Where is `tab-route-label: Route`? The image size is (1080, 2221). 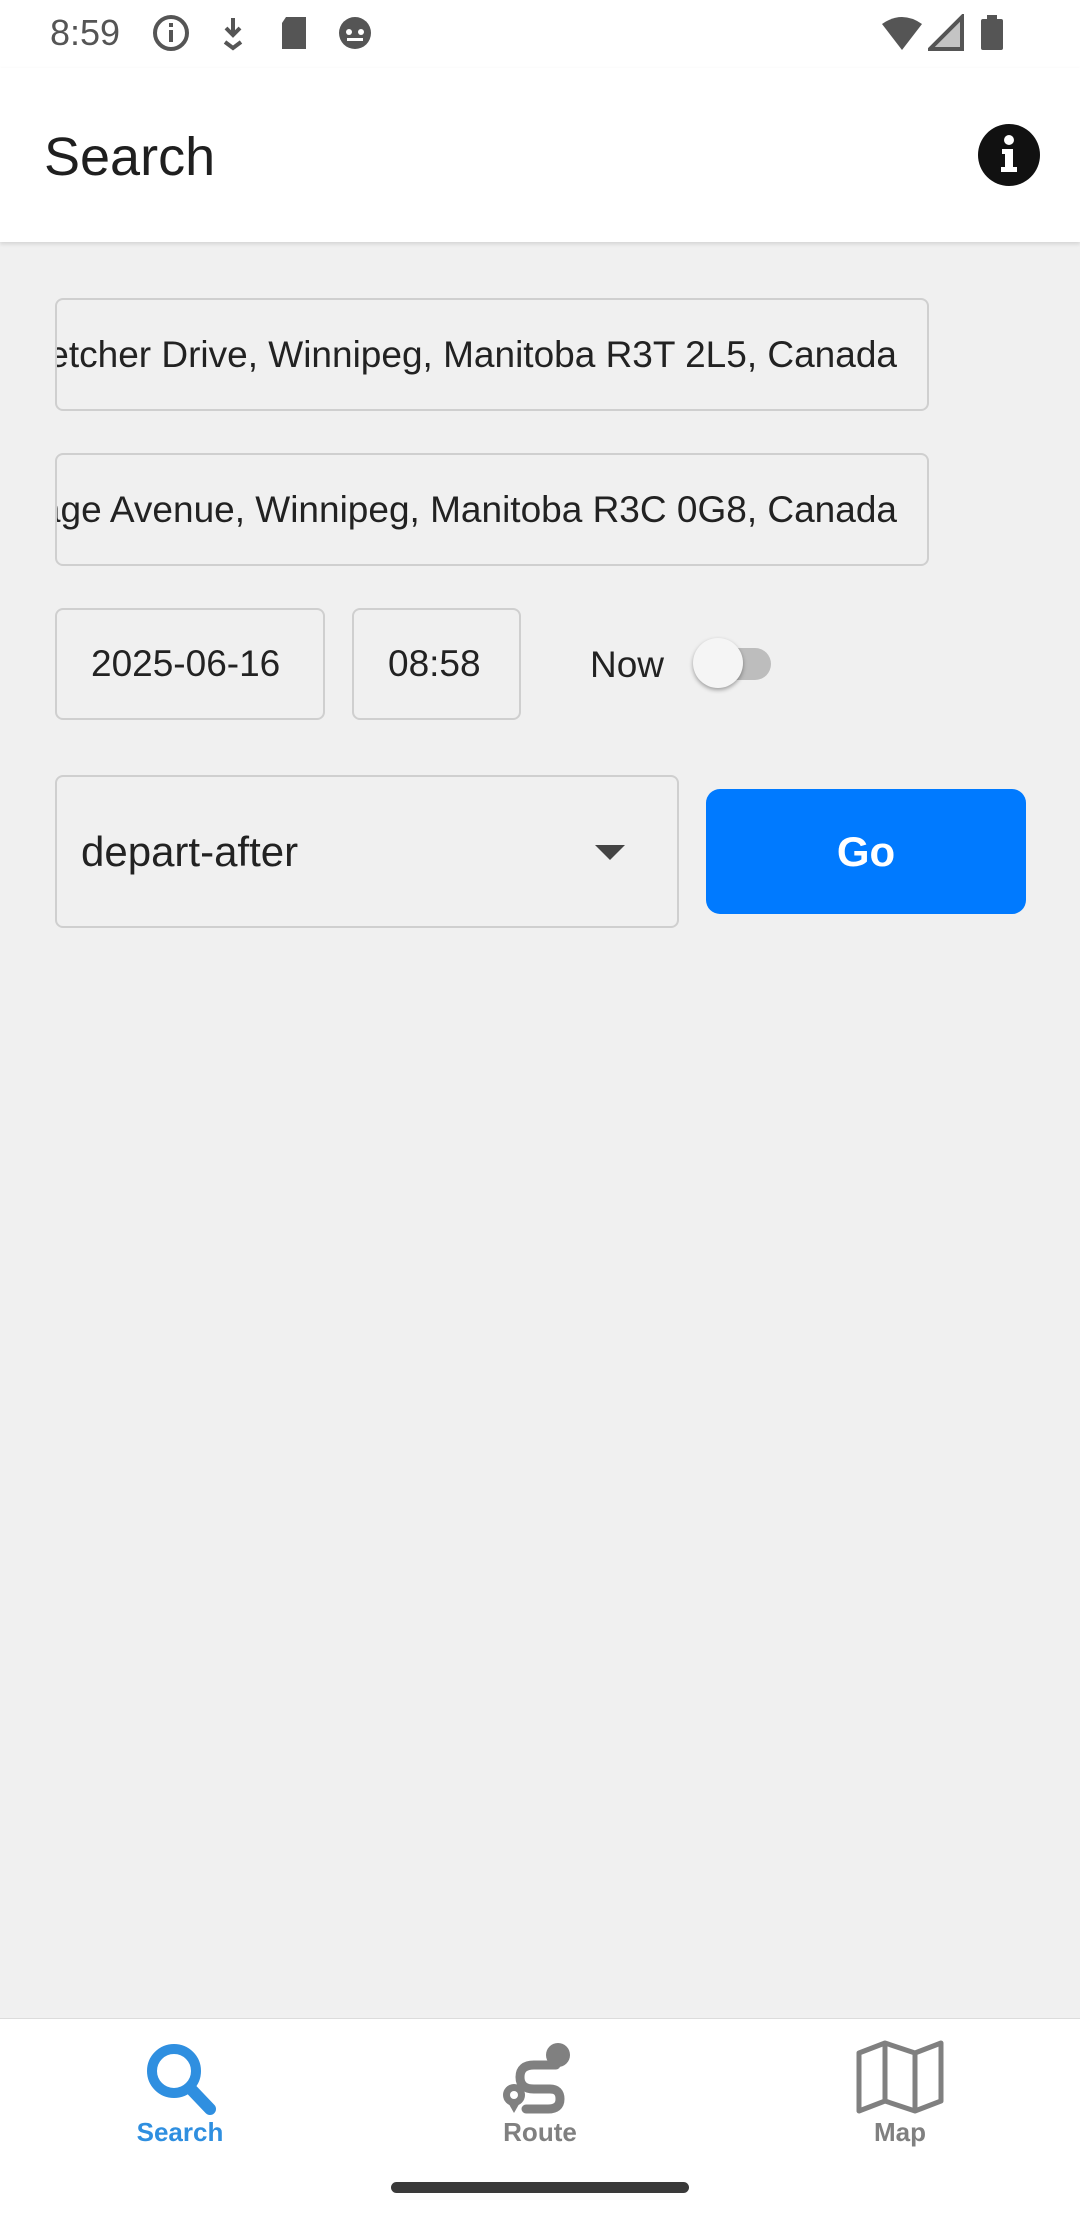 tab-route-label: Route is located at coordinates (540, 2132).